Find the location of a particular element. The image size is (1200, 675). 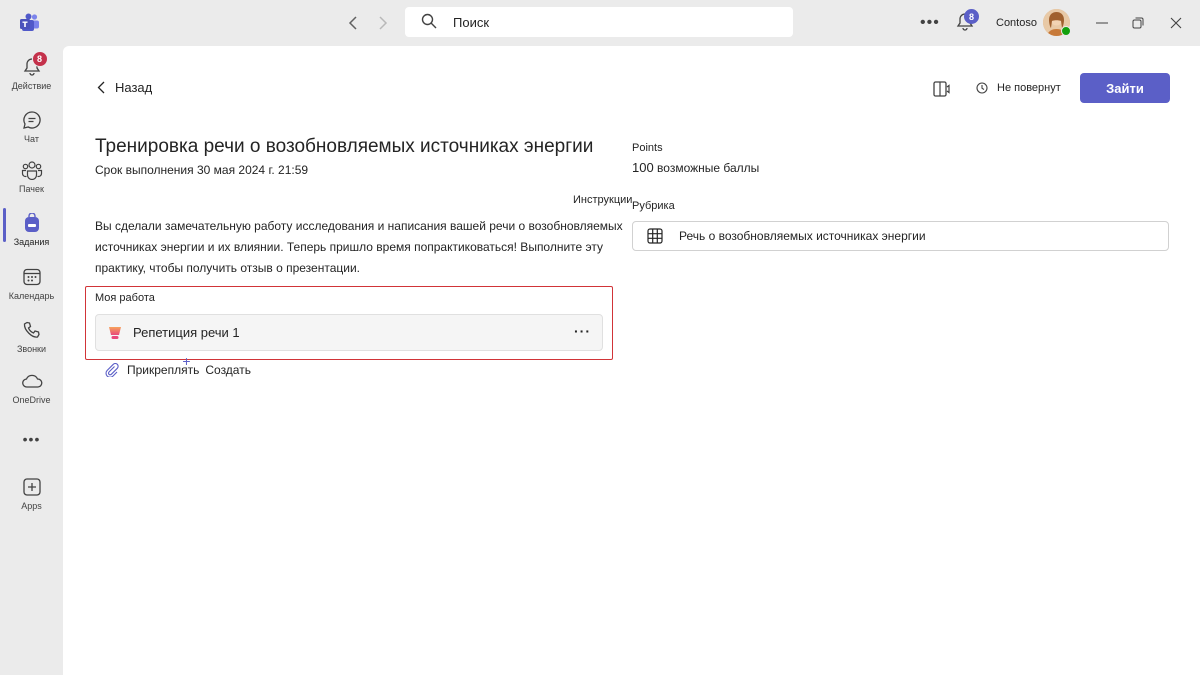

rail-item-calls: Звонки is located at coordinates (31, 340).